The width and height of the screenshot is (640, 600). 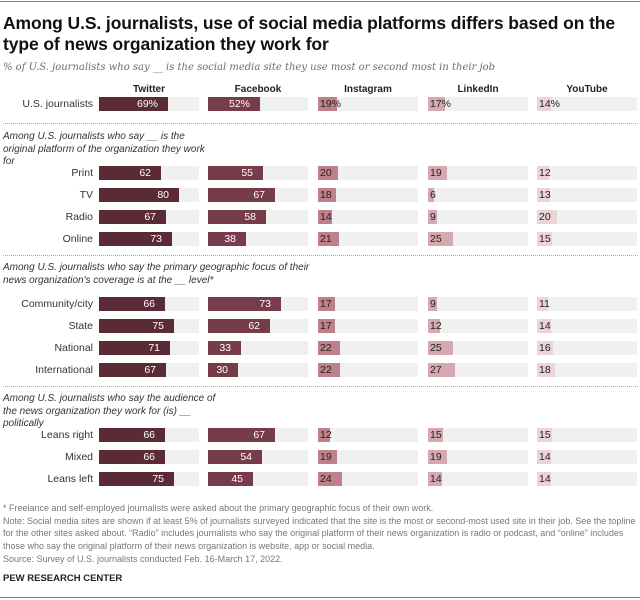 I want to click on row-label: Community/city, so click(x=57, y=304).